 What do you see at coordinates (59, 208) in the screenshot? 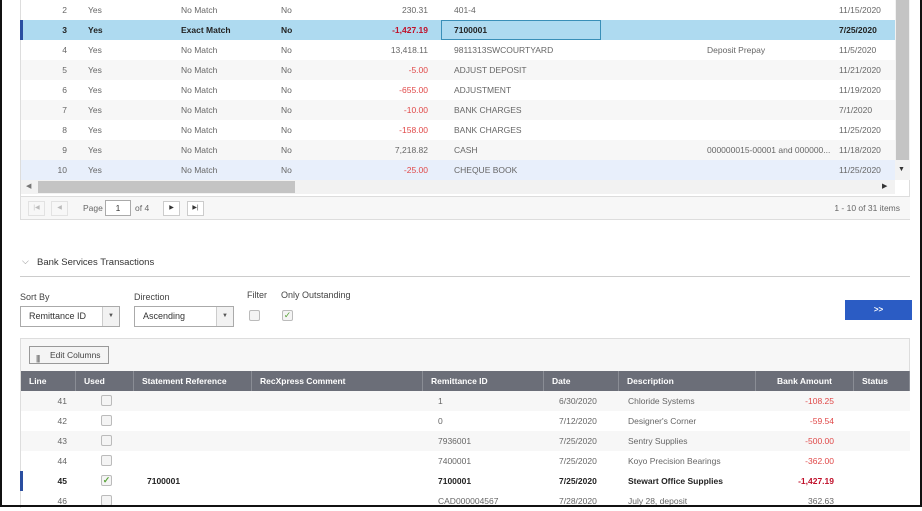
I see `prev-page-button: ◀` at bounding box center [59, 208].